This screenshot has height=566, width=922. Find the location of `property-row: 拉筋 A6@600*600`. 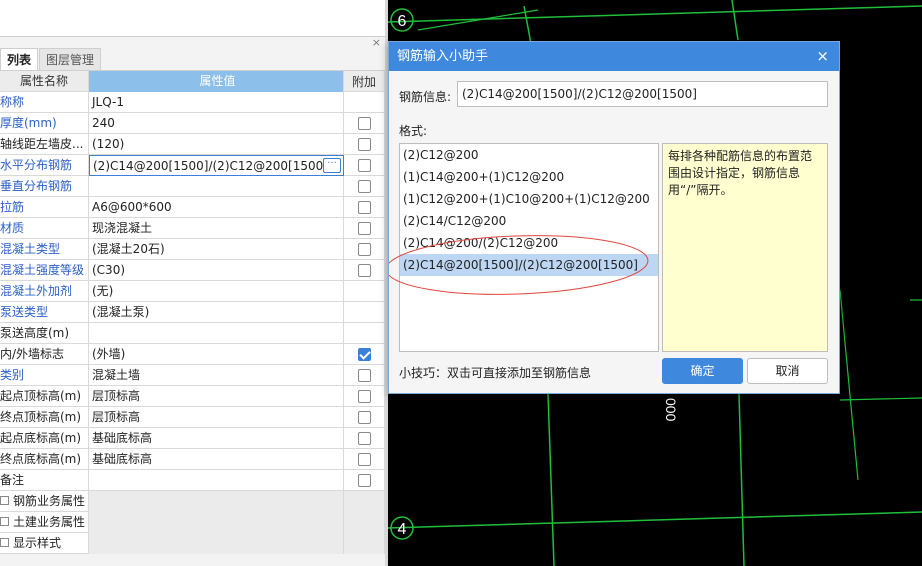

property-row: 拉筋 A6@600*600 is located at coordinates (192, 207).